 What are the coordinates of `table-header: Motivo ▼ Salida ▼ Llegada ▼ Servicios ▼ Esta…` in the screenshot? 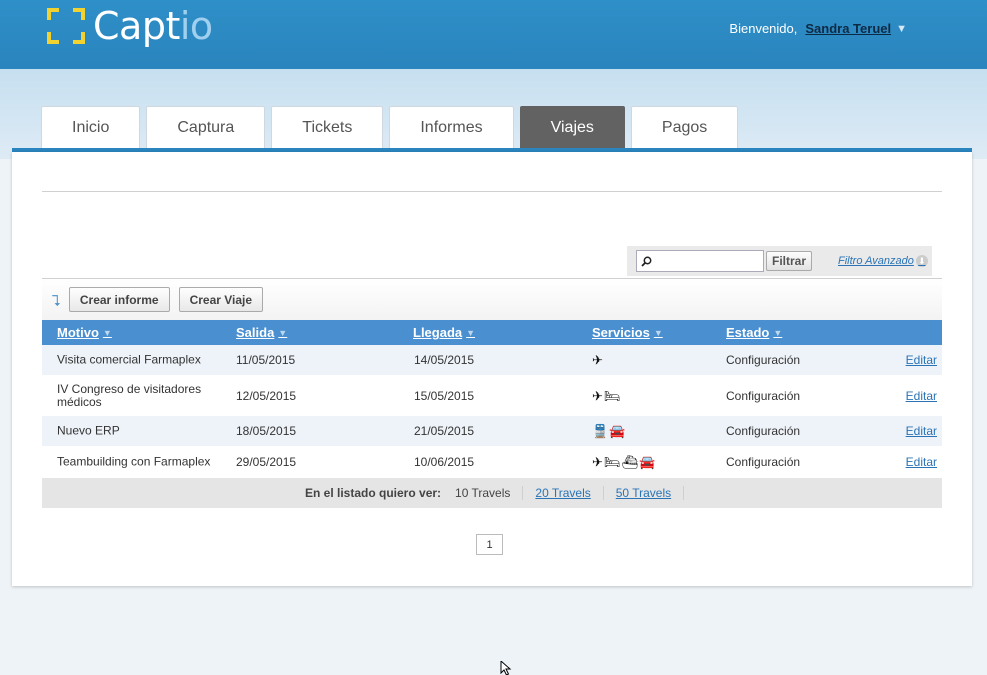 It's located at (492, 332).